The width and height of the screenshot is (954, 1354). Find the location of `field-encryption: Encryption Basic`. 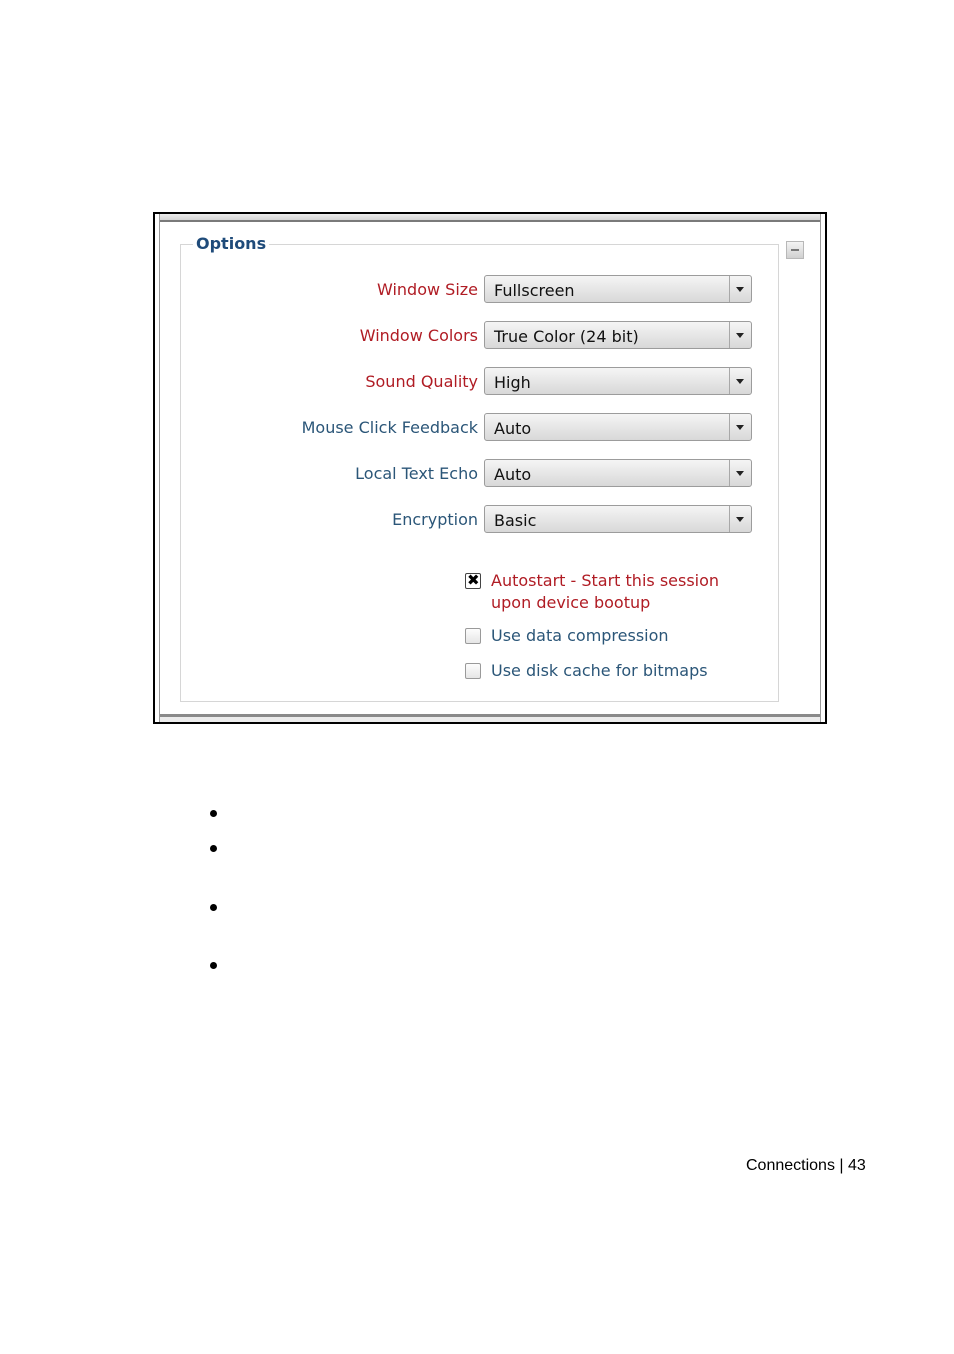

field-encryption: Encryption Basic is located at coordinates (479, 520).